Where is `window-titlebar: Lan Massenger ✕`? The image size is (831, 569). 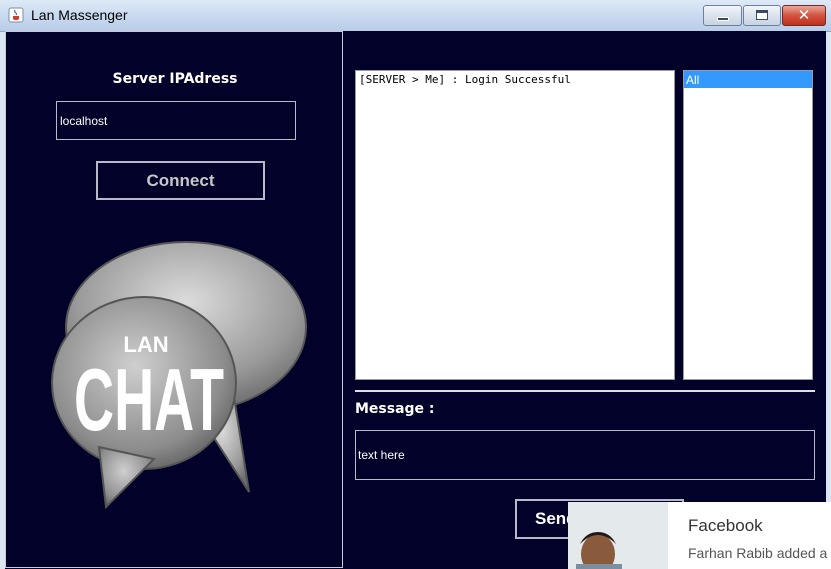
window-titlebar: Lan Massenger ✕ is located at coordinates (415, 16).